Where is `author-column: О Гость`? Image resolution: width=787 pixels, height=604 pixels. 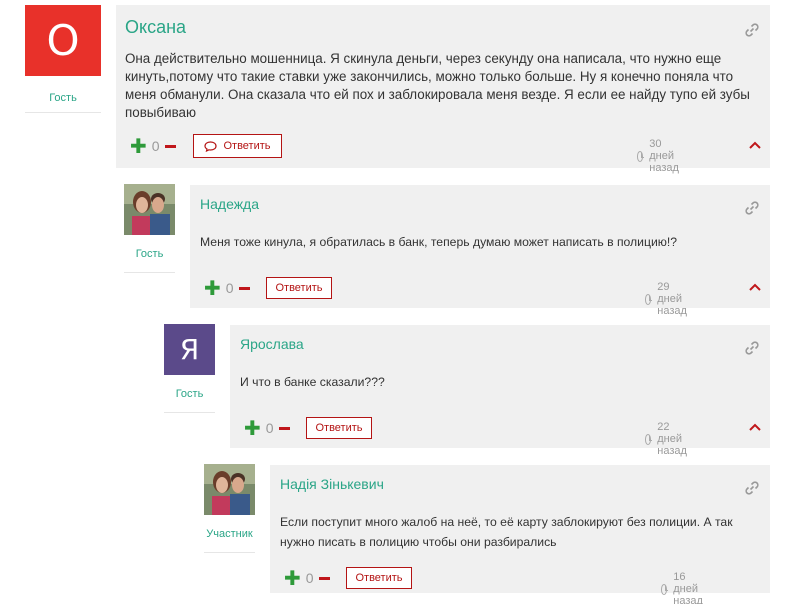 author-column: О Гость is located at coordinates (63, 59).